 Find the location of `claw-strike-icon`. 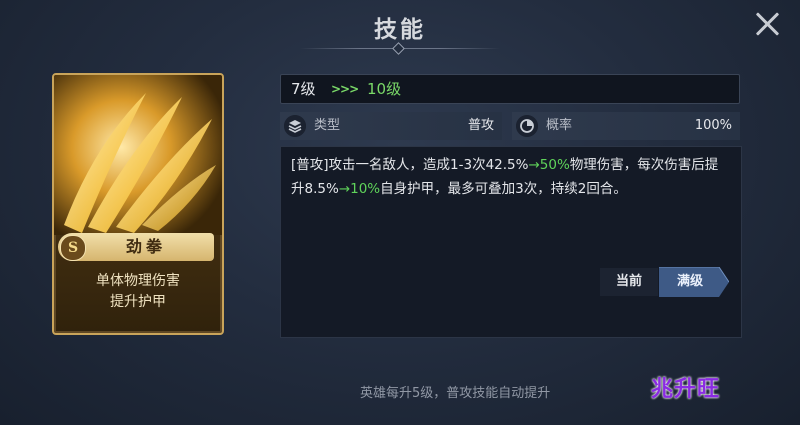

claw-strike-icon is located at coordinates (138, 155).